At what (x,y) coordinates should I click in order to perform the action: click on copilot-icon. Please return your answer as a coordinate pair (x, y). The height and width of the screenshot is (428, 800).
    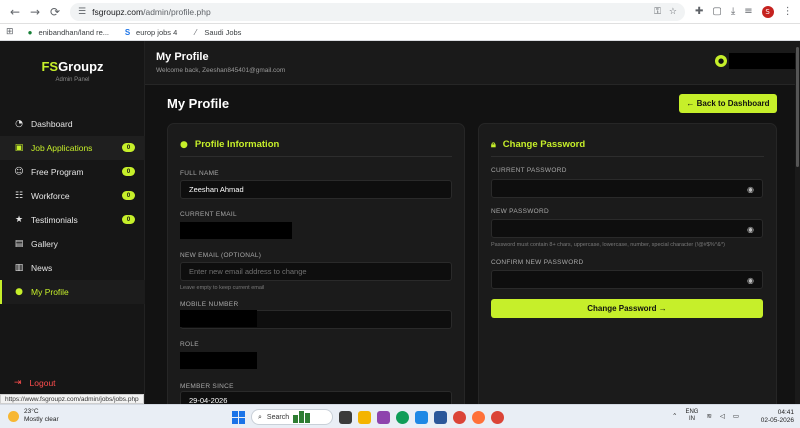
    Looking at the image, I should click on (383, 417).